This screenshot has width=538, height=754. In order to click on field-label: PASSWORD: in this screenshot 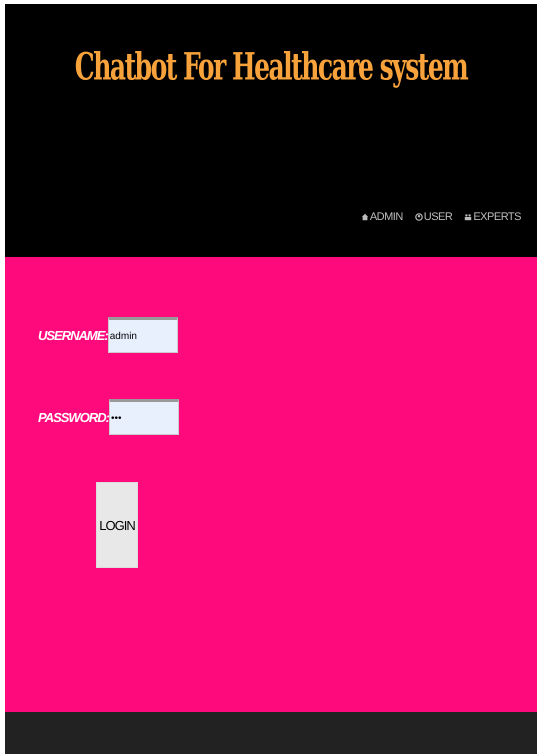, I will do `click(73, 417)`.